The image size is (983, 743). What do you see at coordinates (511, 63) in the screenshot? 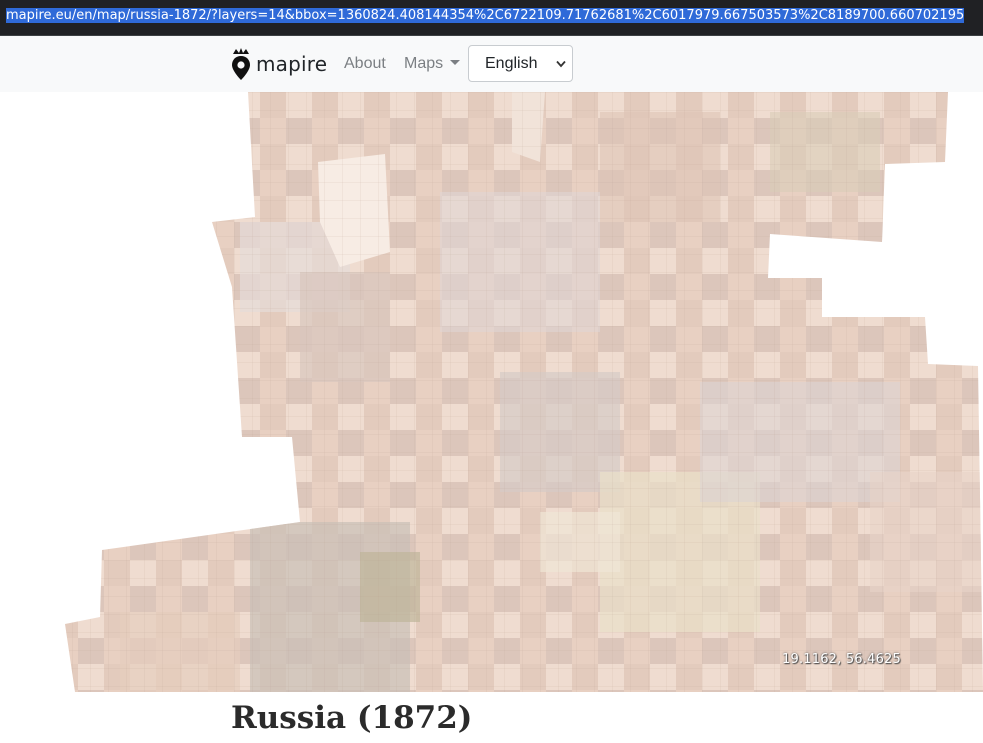
I see `language-selected-value: English` at bounding box center [511, 63].